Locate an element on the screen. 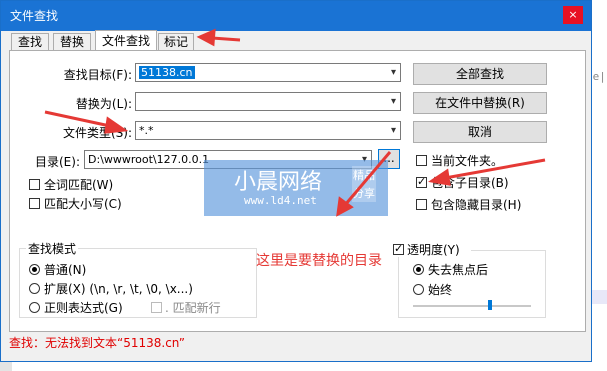 The image size is (607, 371). status-message: 查找：无法找到文本“51138.cn” is located at coordinates (97, 343).